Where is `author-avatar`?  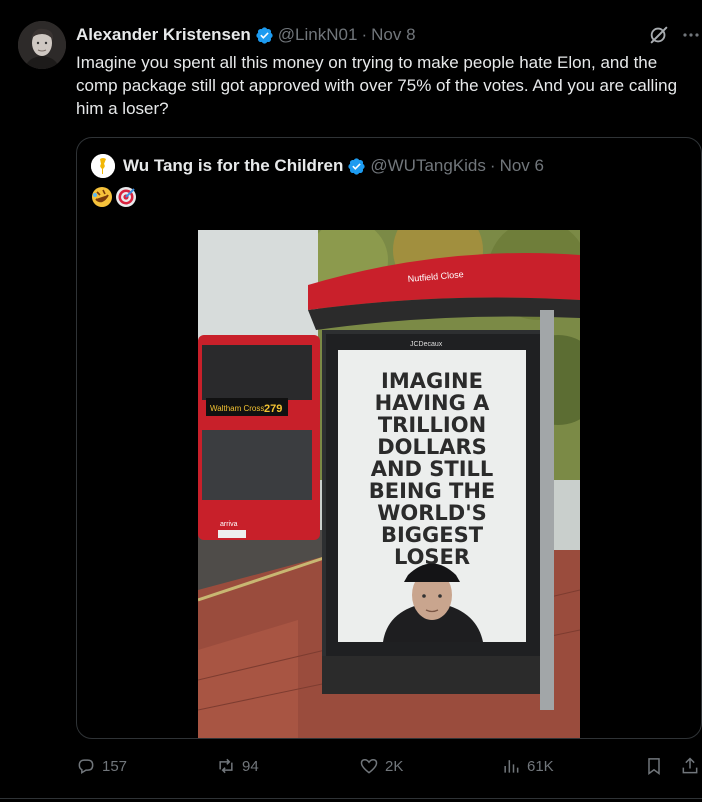
author-avatar is located at coordinates (42, 45).